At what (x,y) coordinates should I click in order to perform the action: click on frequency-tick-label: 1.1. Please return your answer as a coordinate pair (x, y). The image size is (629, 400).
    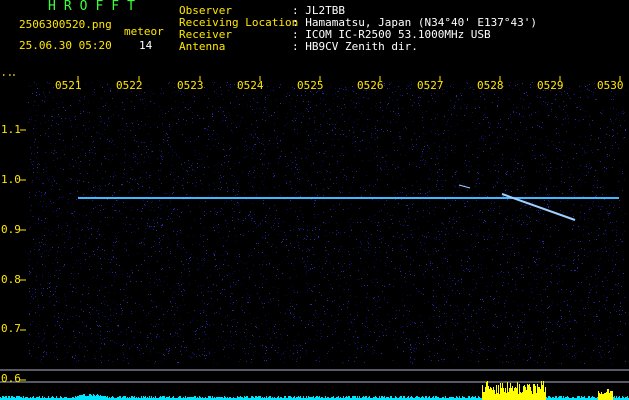
    Looking at the image, I should click on (11, 129).